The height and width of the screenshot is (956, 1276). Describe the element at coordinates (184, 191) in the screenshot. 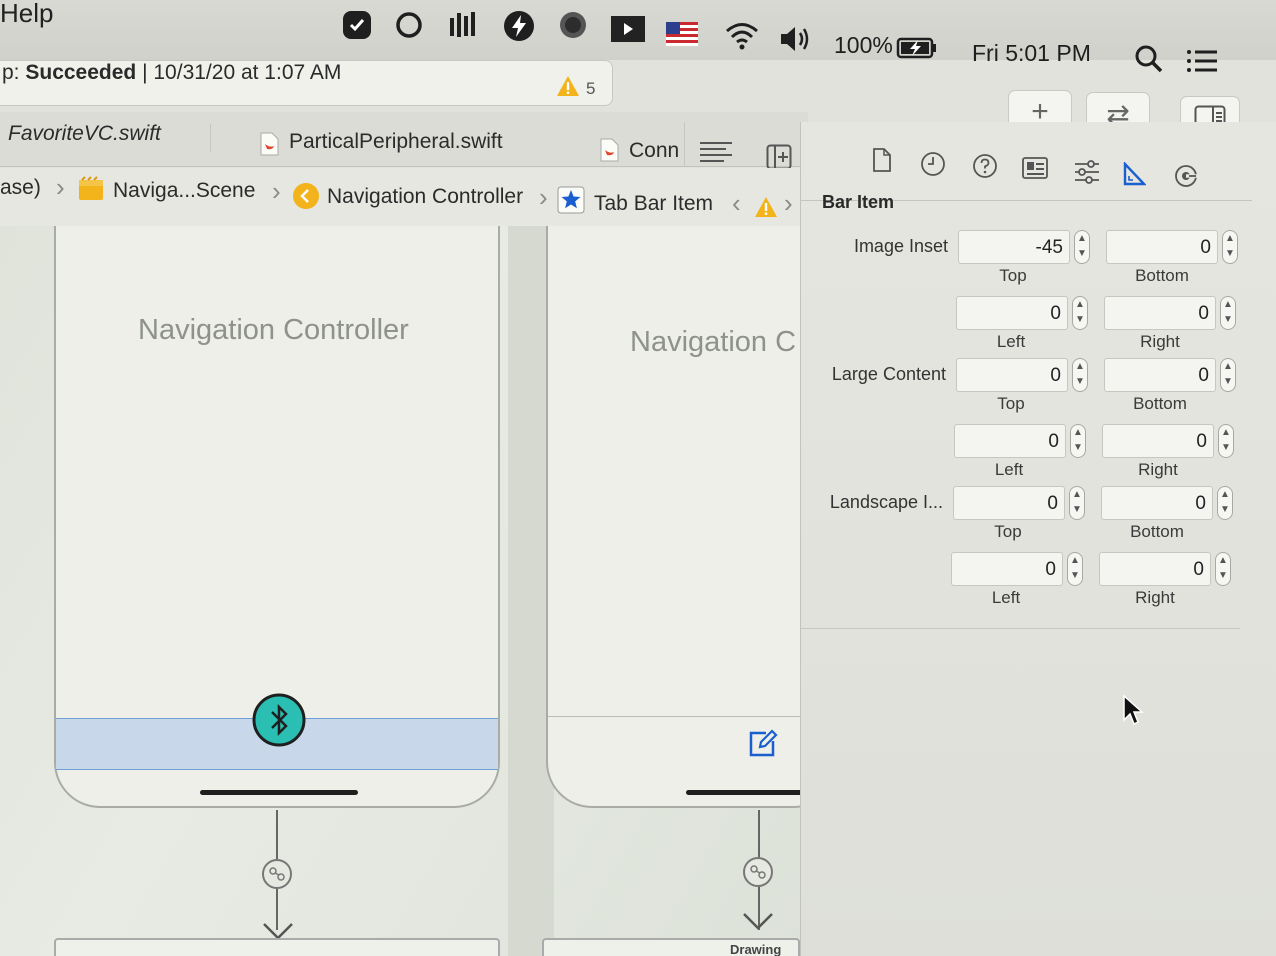

I see `breadcrumb-item-scene: Naviga...Scene` at that location.